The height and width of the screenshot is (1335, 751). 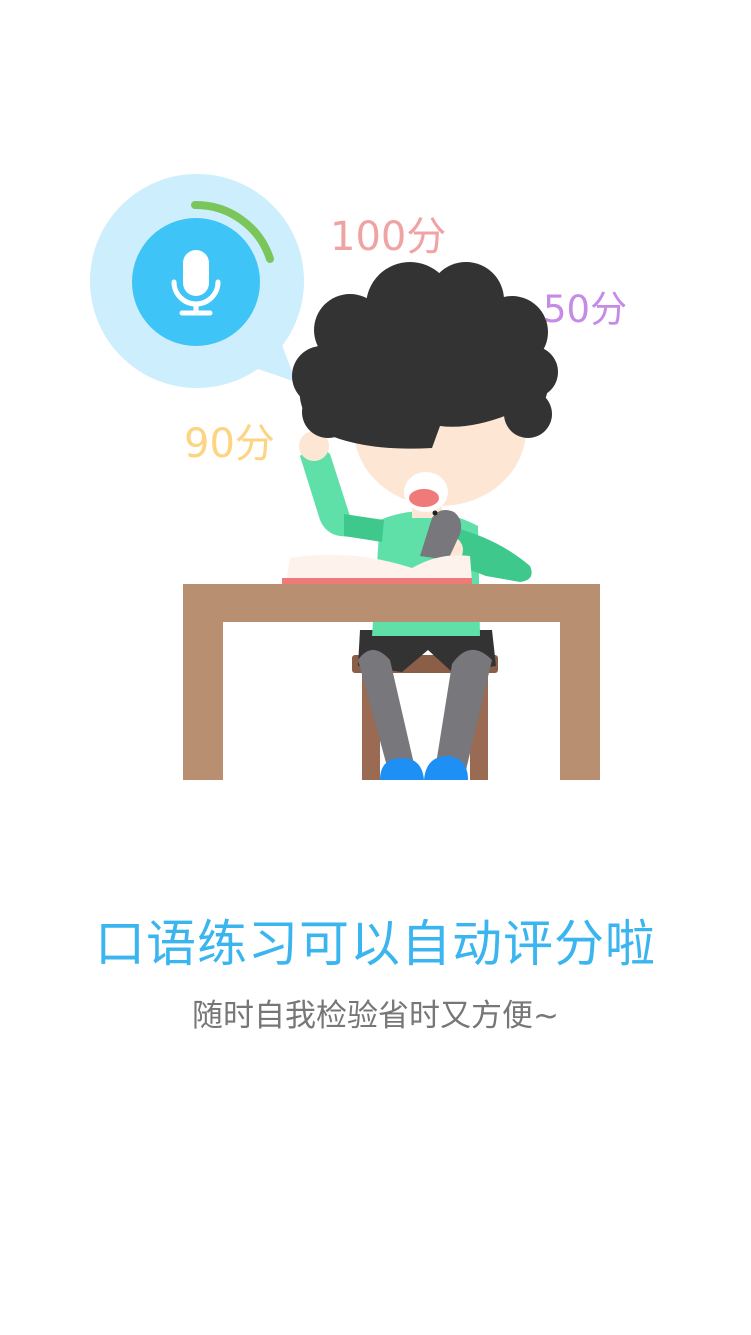 I want to click on headline: 口语练习可以自动评分啦, so click(x=375, y=944).